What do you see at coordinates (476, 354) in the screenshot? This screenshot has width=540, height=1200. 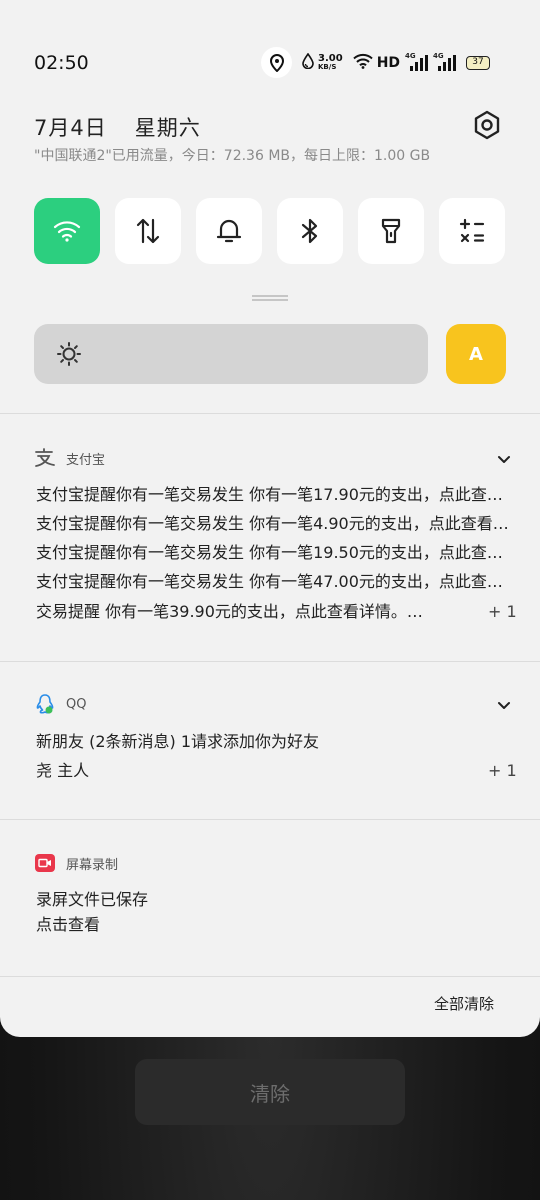 I see `auto-brightness-button: A` at bounding box center [476, 354].